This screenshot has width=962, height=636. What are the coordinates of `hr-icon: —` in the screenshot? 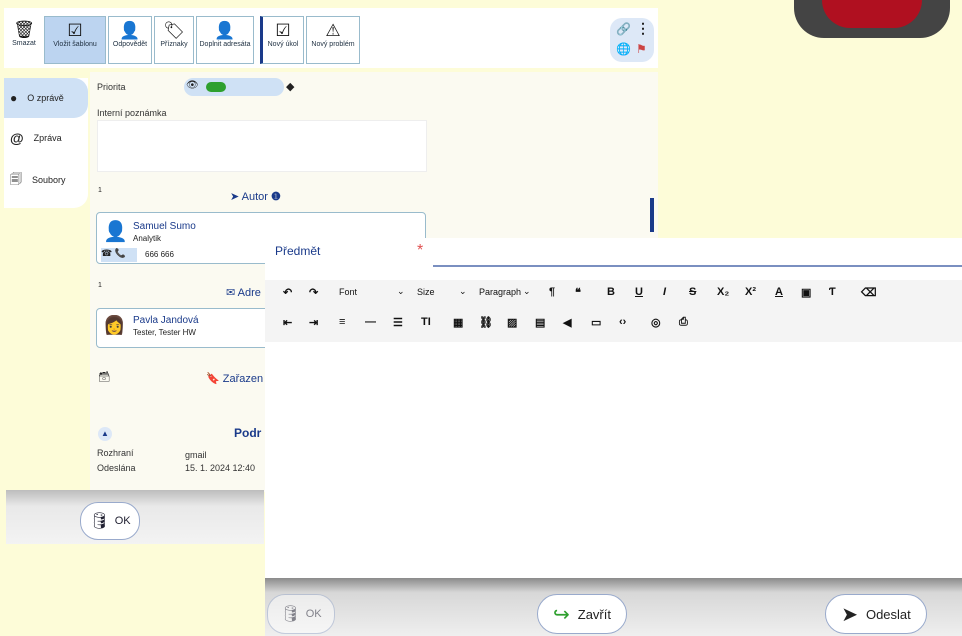 It's located at (370, 322).